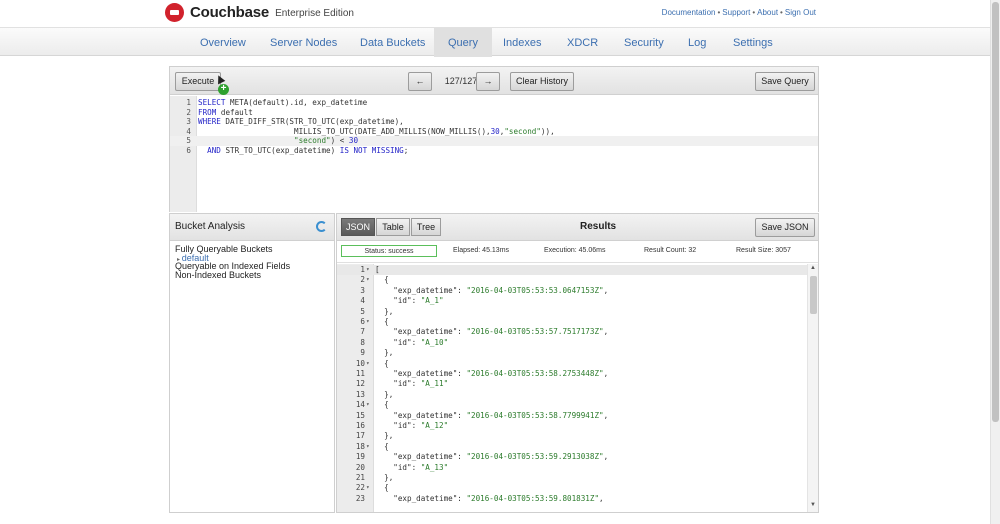 This screenshot has height=524, width=1000. What do you see at coordinates (812, 388) in the screenshot?
I see `results-scrollbar: ▲ ▼` at bounding box center [812, 388].